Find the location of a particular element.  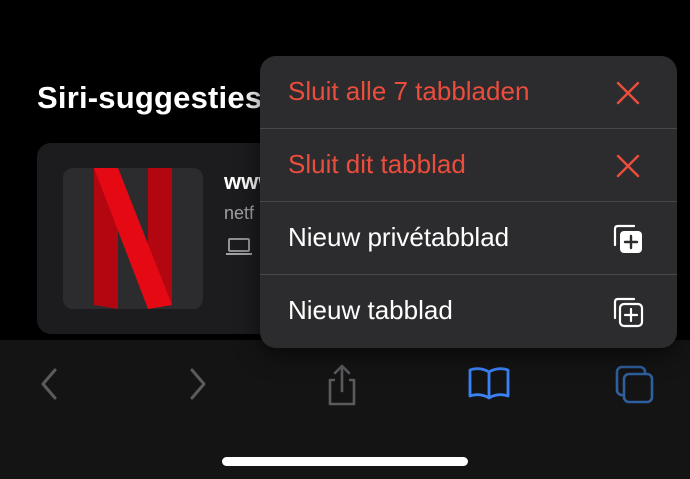

new-private-tab-item: Nieuw privétabblad is located at coordinates (468, 238).